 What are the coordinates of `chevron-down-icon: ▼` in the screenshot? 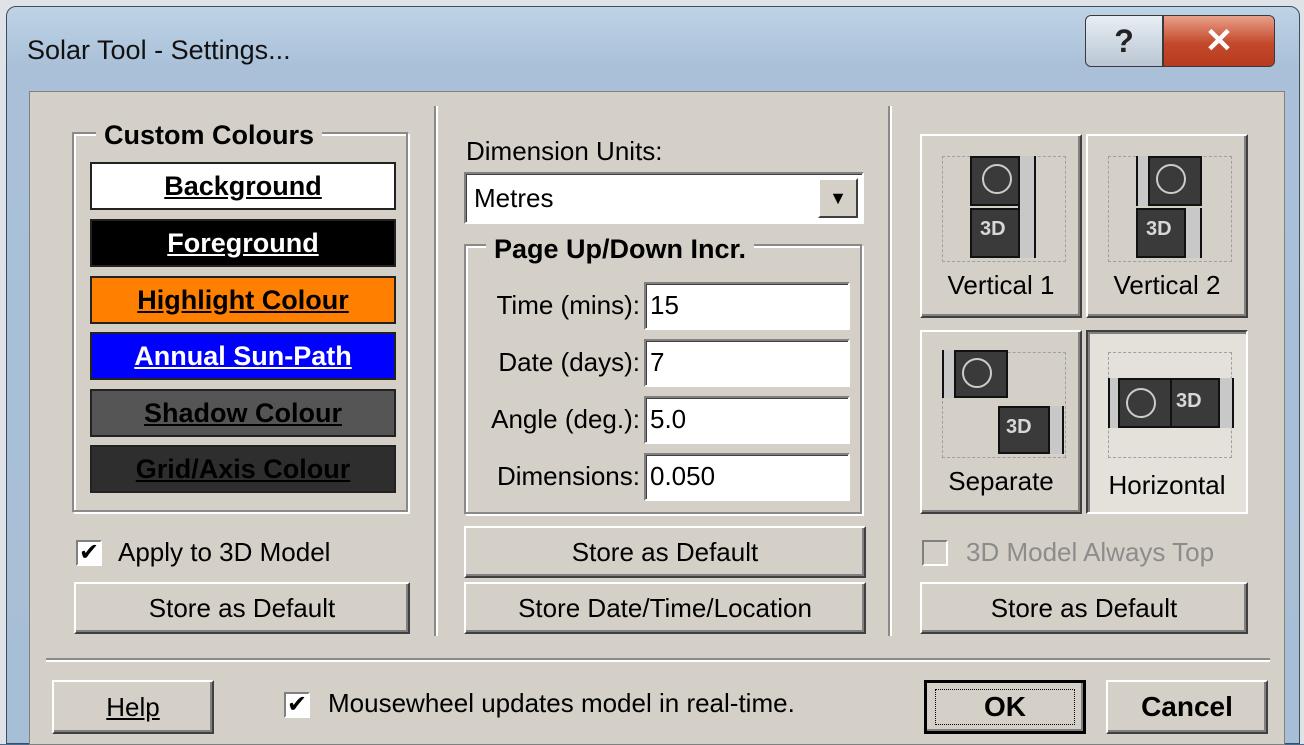 It's located at (838, 198).